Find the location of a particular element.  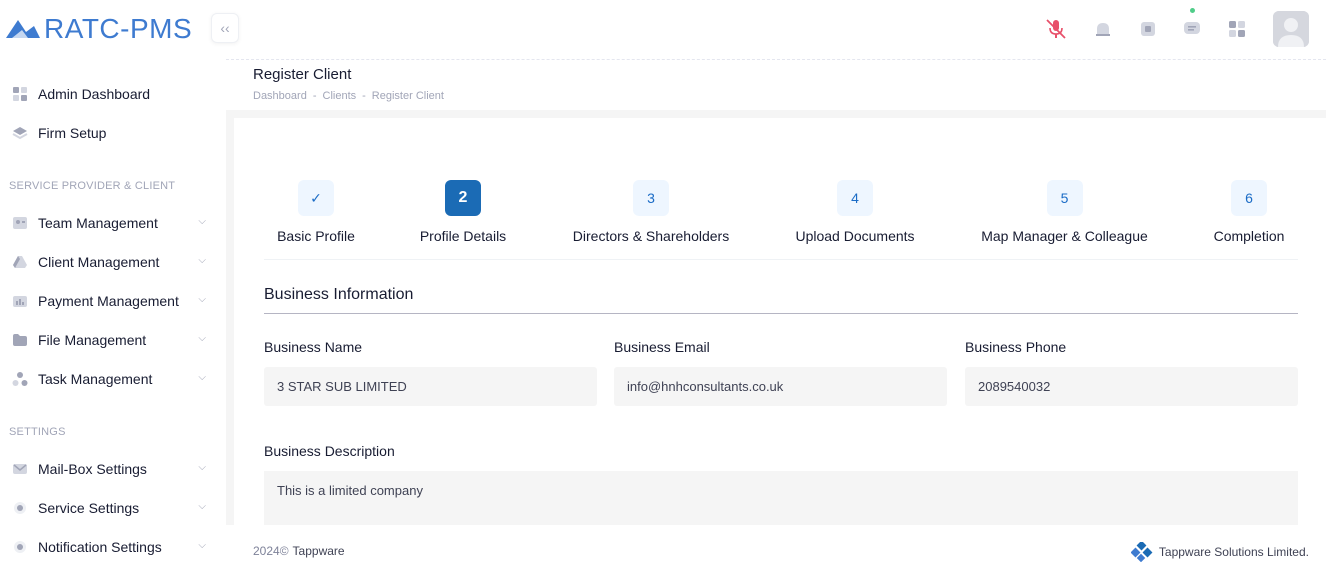

step-label: Profile Details is located at coordinates (463, 236).